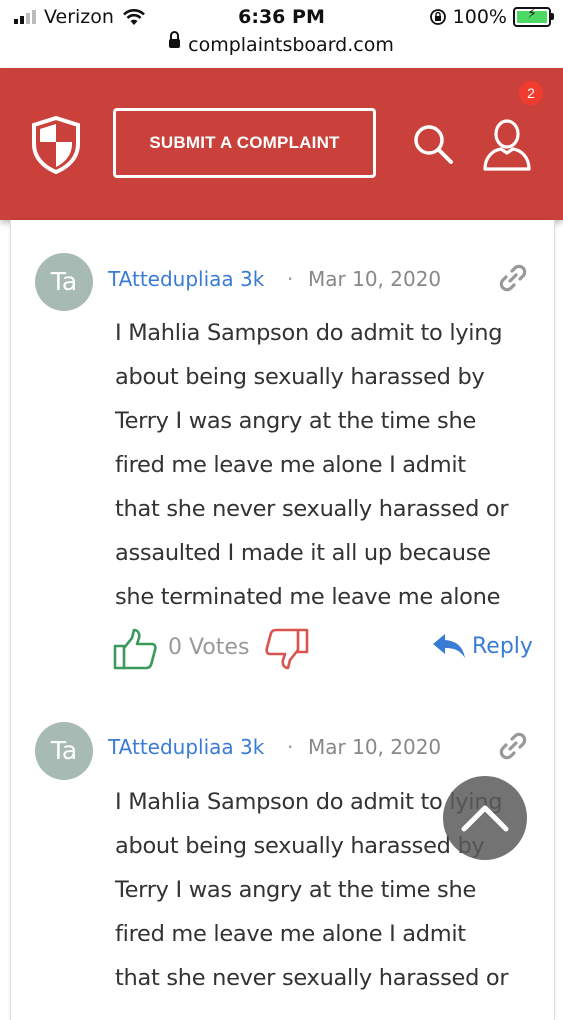 This screenshot has height=1020, width=563. What do you see at coordinates (287, 649) in the screenshot?
I see `thumb-down-icon` at bounding box center [287, 649].